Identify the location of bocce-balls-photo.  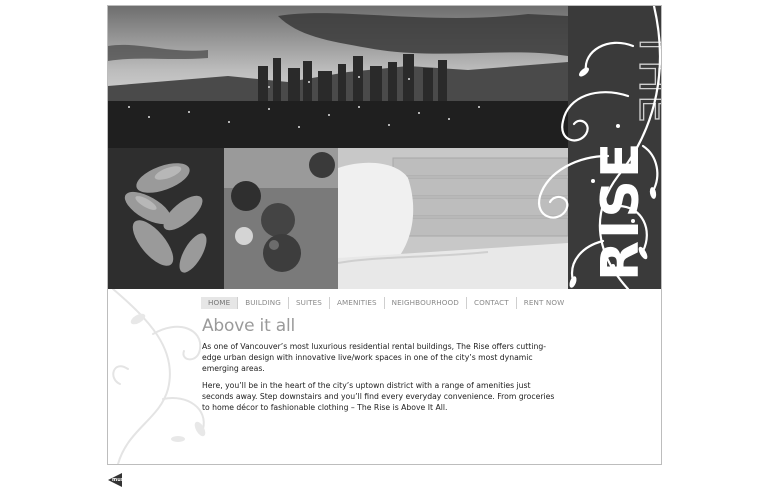
(281, 218).